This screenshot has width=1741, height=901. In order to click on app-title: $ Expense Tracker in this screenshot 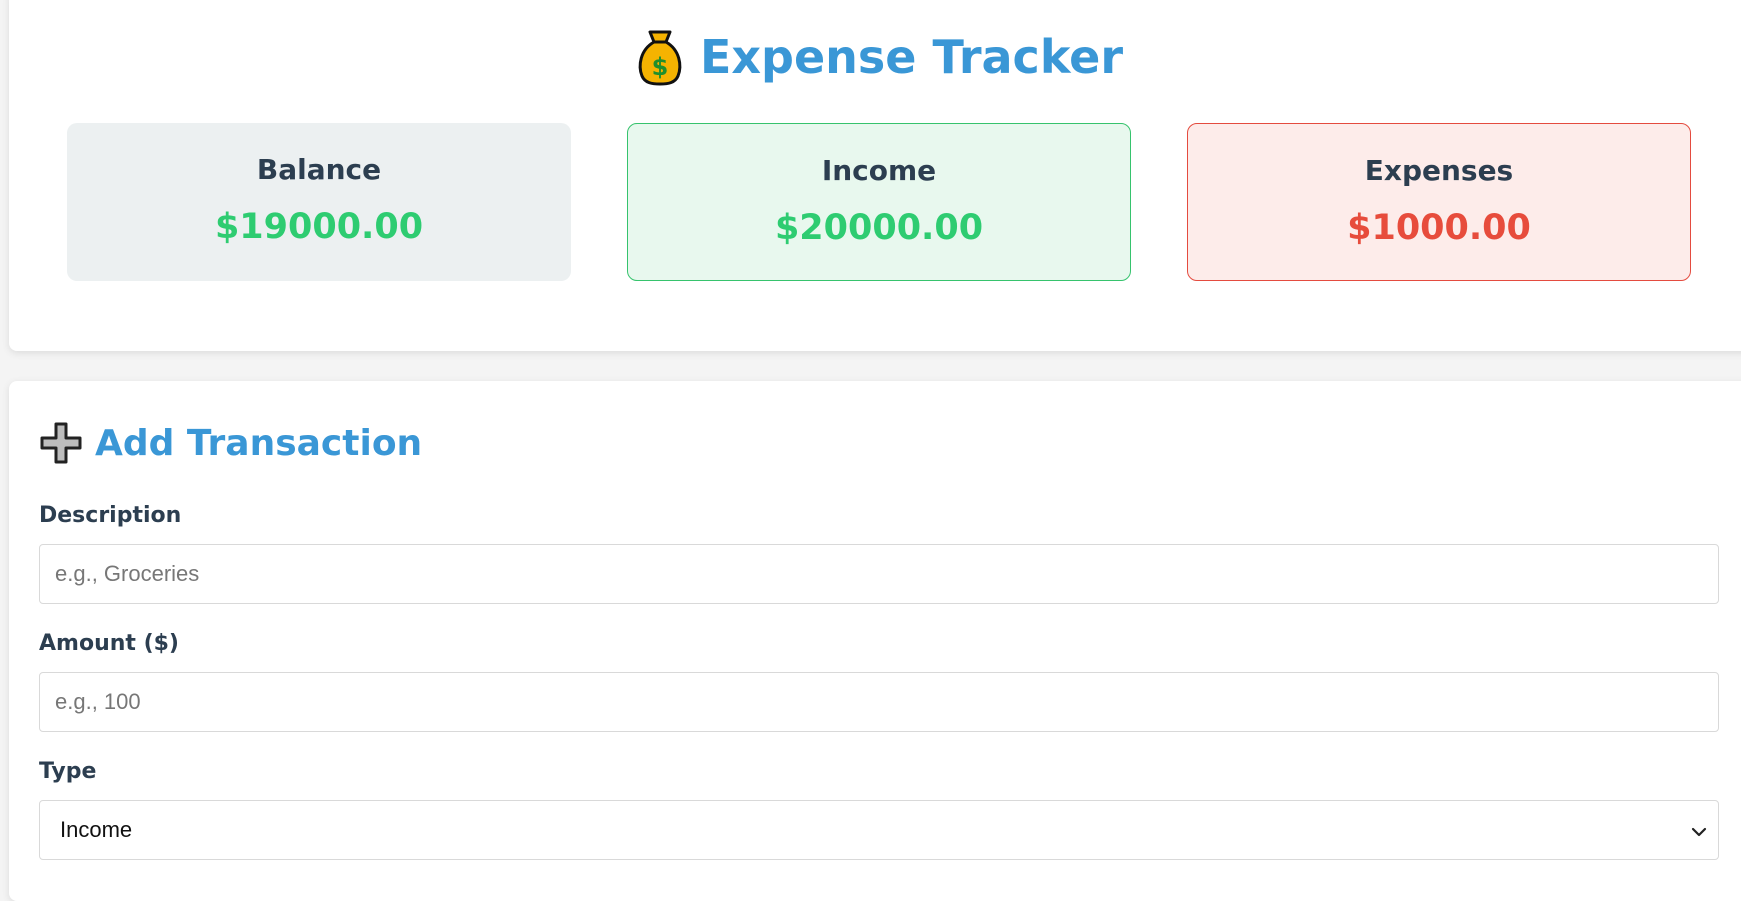, I will do `click(875, 57)`.